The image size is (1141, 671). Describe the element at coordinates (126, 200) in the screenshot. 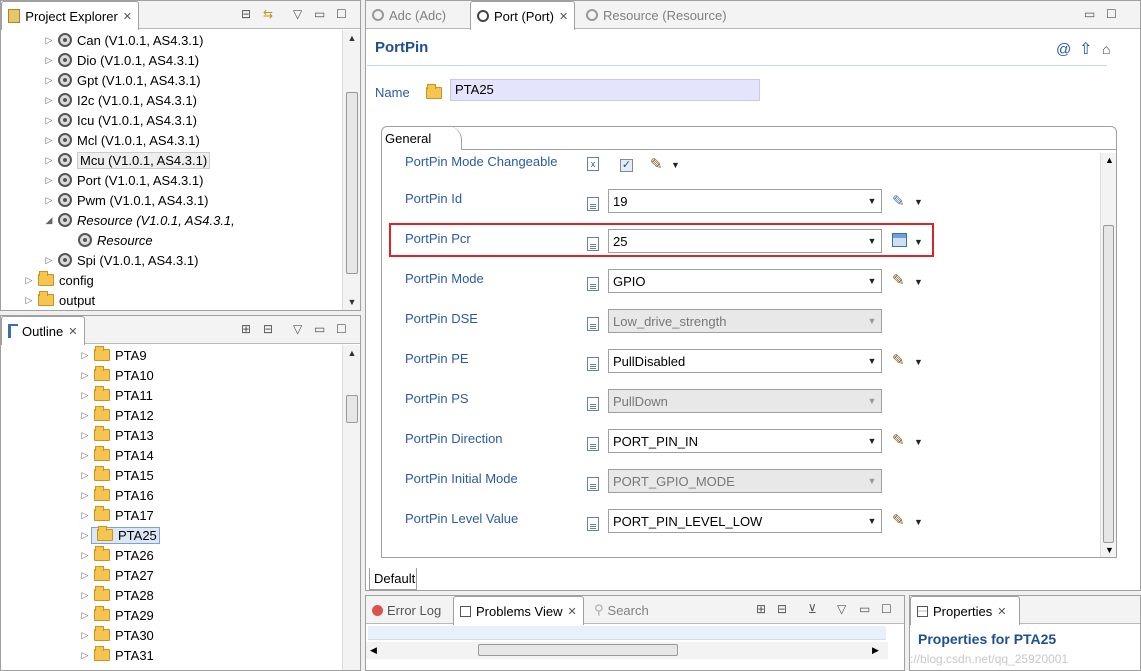

I see `tree-item: ▷ Pwm (V1.0.1, AS4.3.1)` at that location.